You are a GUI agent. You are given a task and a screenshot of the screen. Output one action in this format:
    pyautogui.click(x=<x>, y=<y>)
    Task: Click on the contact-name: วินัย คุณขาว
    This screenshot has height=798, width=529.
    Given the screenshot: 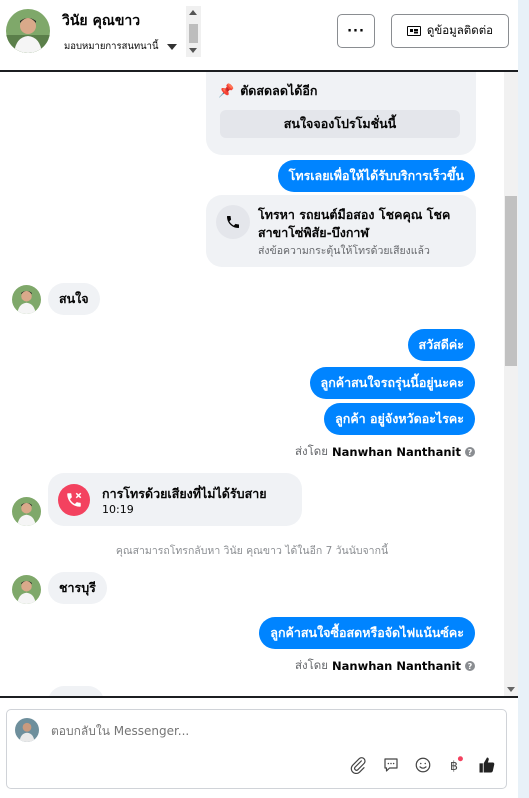 What is the action you would take?
    pyautogui.click(x=101, y=21)
    